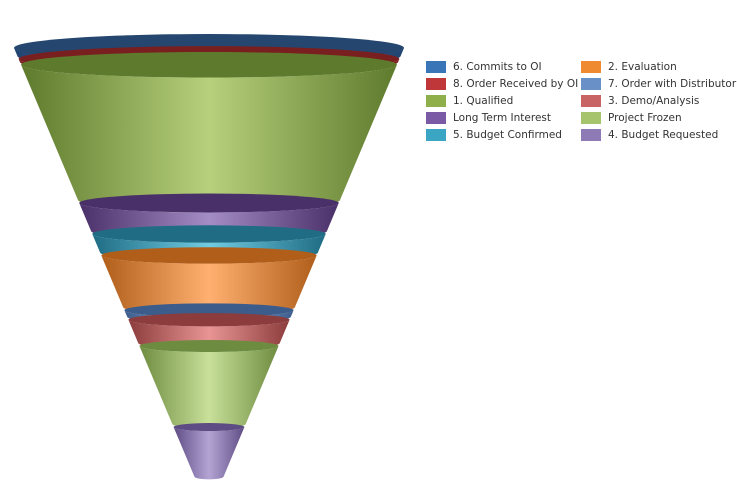  I want to click on legend-label: 8. Order Received by OI, so click(516, 83).